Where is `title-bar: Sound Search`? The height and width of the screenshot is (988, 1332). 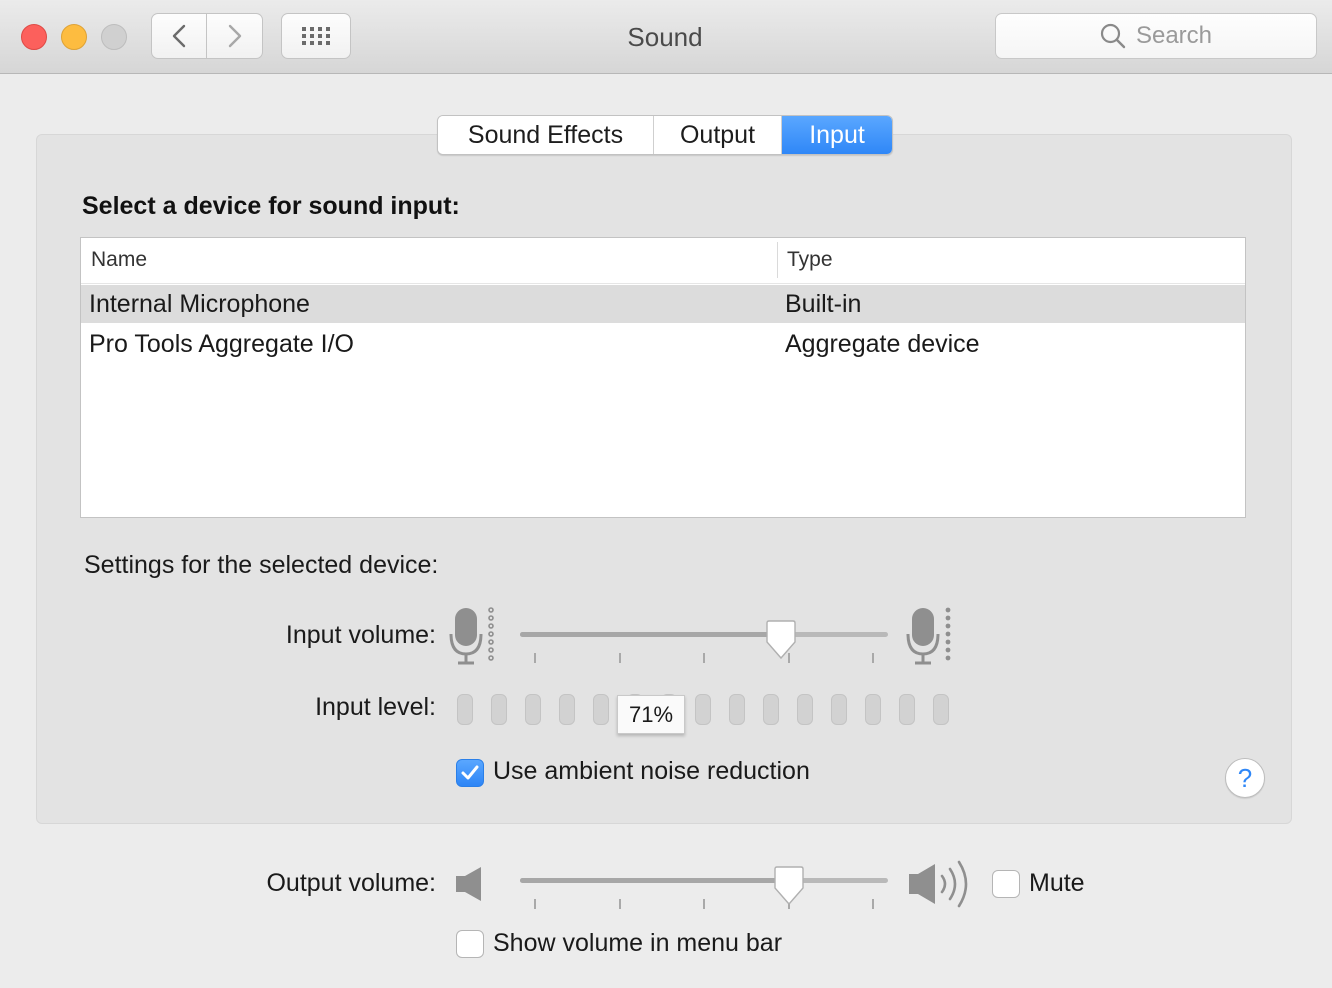 title-bar: Sound Search is located at coordinates (666, 37).